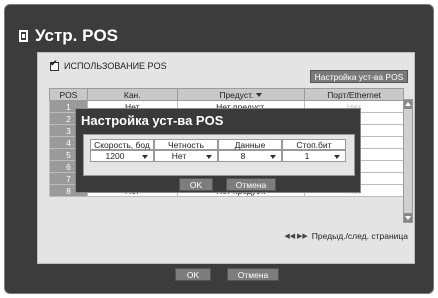  I want to click on column-header-channel: Кан., so click(132, 94).